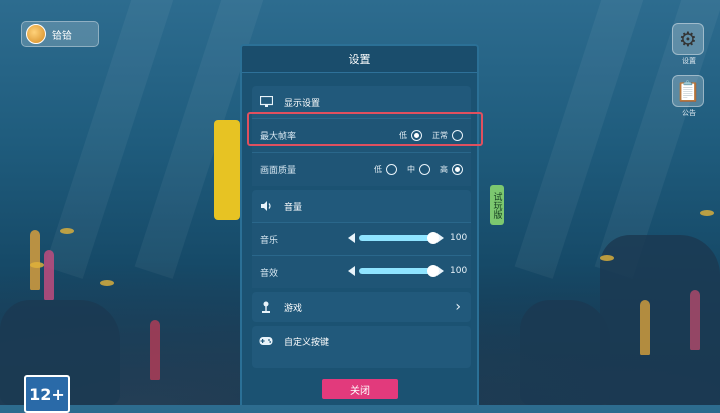 This screenshot has height=413, width=720. I want to click on joystick-icon, so click(266, 307).